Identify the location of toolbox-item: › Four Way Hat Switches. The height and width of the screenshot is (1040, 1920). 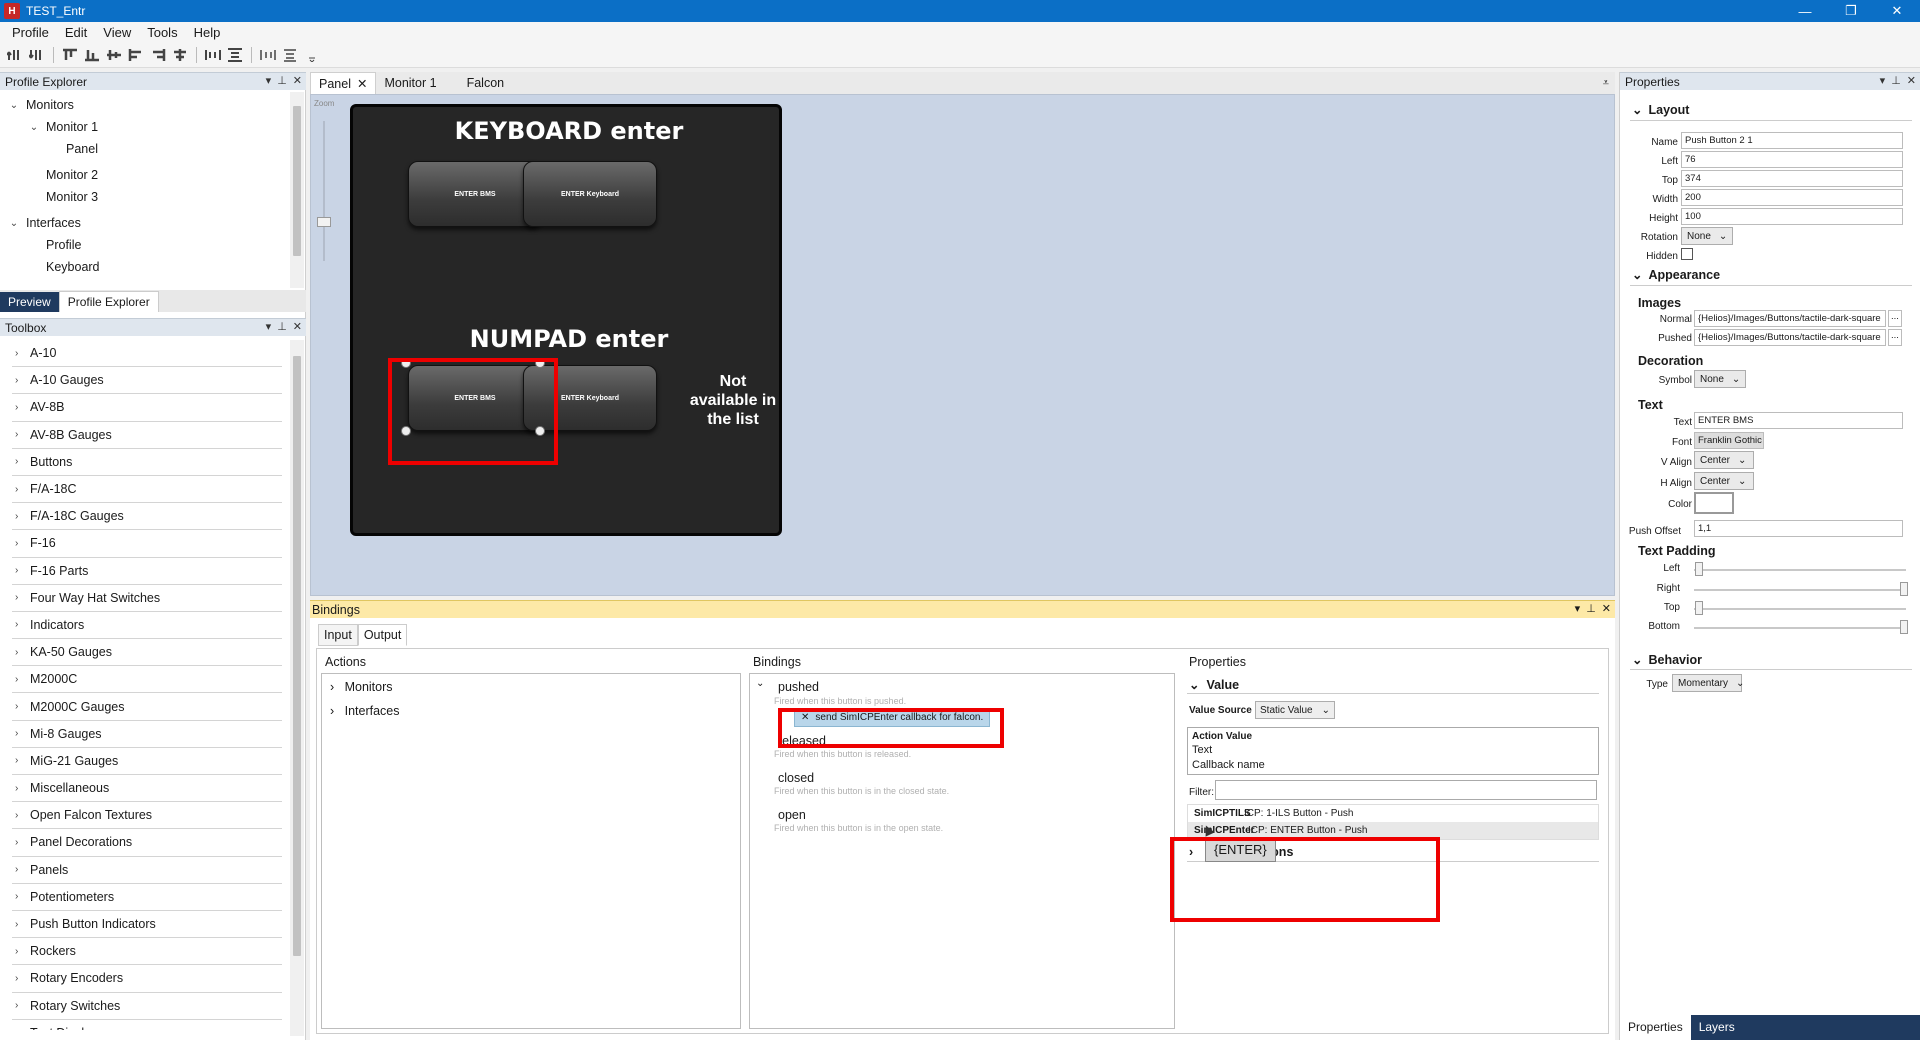
(147, 598).